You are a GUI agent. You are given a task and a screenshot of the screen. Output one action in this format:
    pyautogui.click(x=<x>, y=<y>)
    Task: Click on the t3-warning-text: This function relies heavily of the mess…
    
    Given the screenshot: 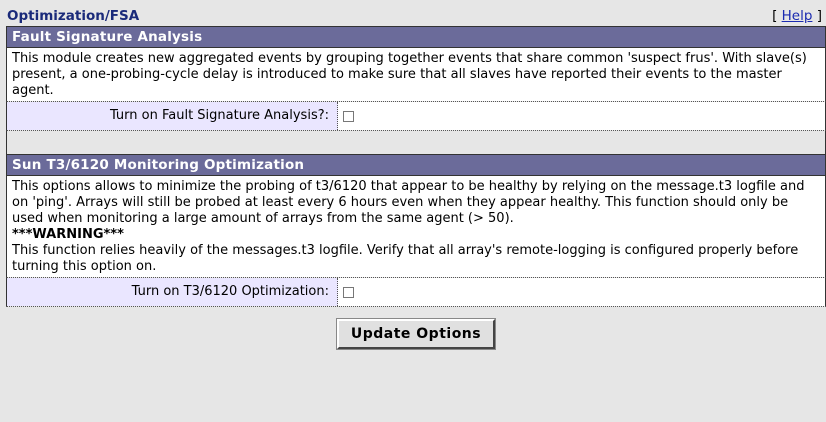 What is the action you would take?
    pyautogui.click(x=405, y=258)
    